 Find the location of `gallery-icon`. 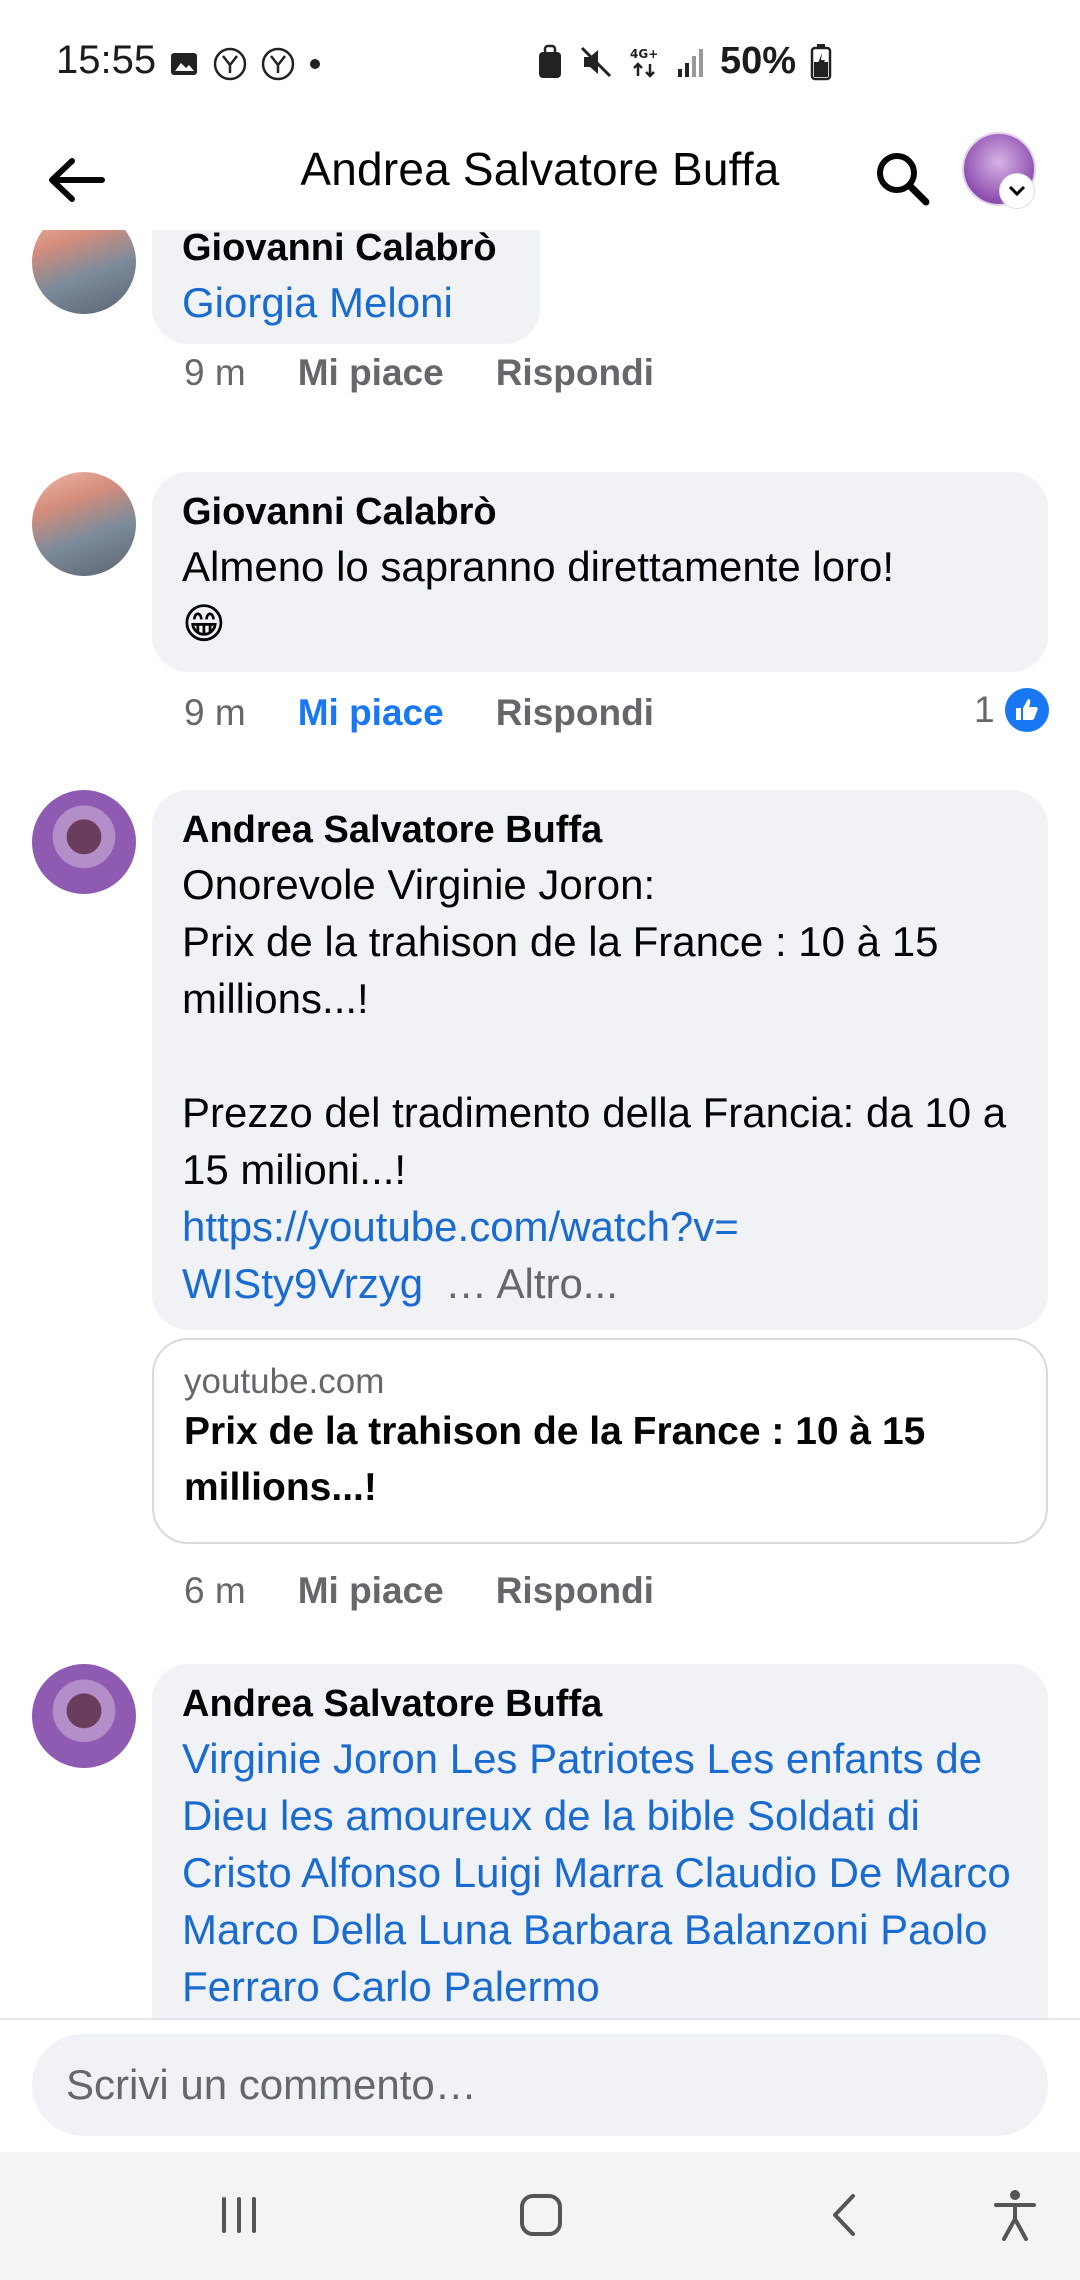

gallery-icon is located at coordinates (184, 64).